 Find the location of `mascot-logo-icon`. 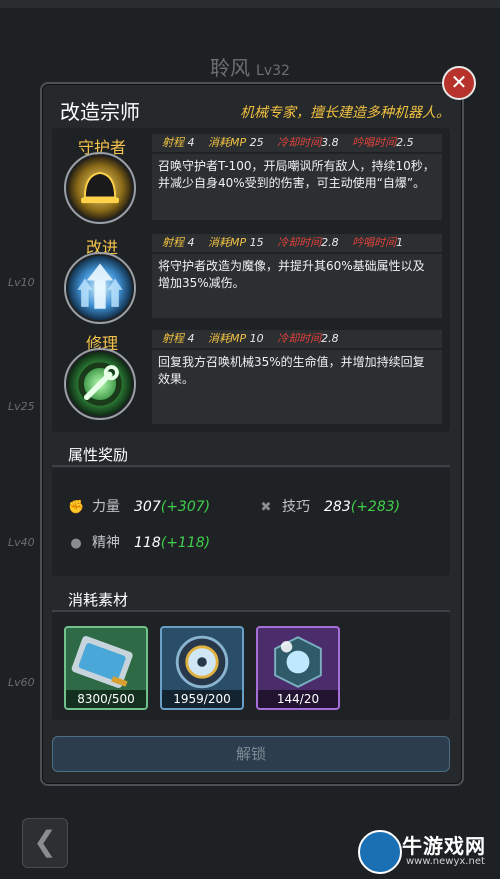

mascot-logo-icon is located at coordinates (380, 852).